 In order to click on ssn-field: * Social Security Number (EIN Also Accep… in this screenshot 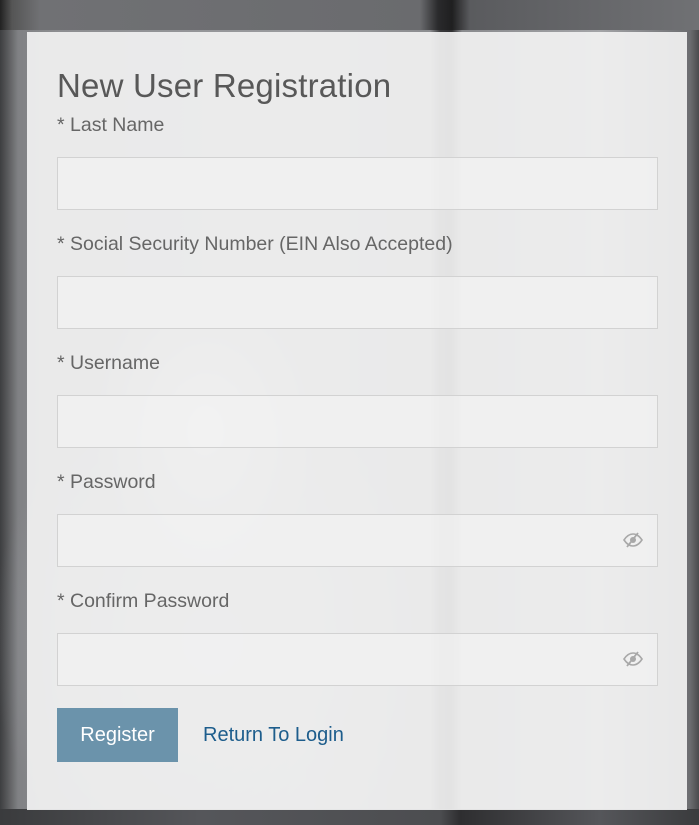, I will do `click(357, 280)`.